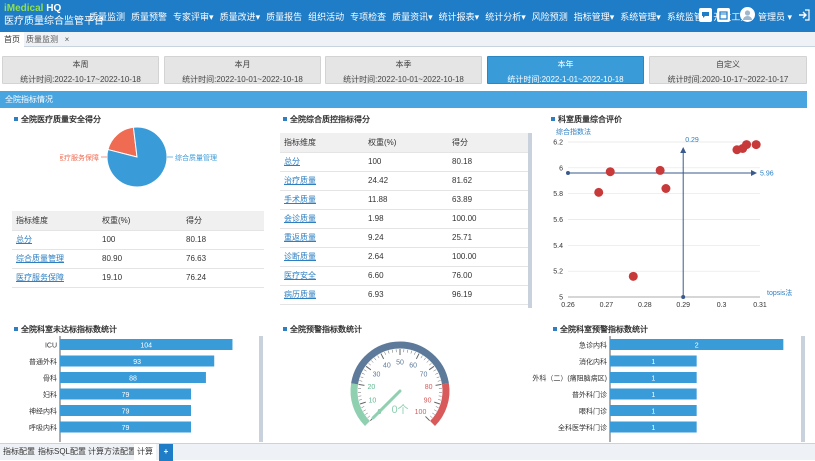  What do you see at coordinates (300, 199) in the screenshot?
I see `row-link: 手术质量` at bounding box center [300, 199].